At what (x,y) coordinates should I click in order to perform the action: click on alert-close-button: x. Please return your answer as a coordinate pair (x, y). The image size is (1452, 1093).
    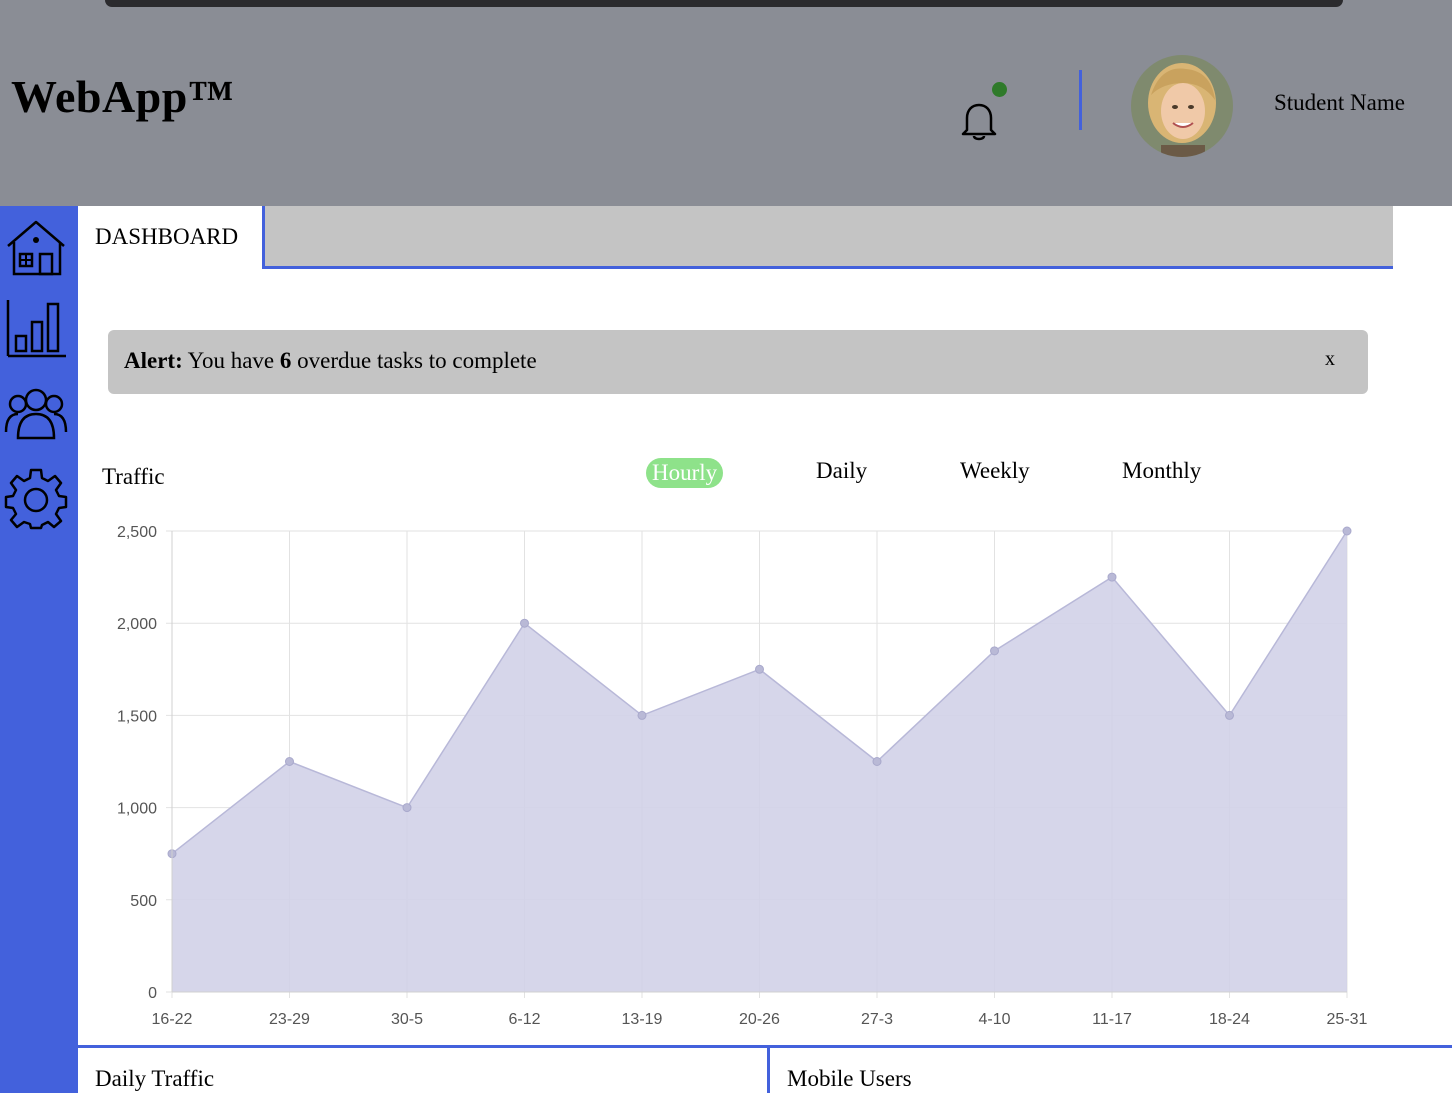
    Looking at the image, I should click on (1330, 359).